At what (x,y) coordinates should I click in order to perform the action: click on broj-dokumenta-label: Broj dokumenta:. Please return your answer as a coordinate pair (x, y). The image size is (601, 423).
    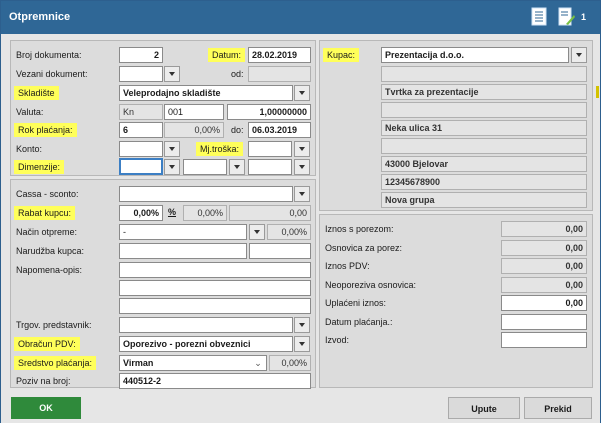
    Looking at the image, I should click on (49, 55).